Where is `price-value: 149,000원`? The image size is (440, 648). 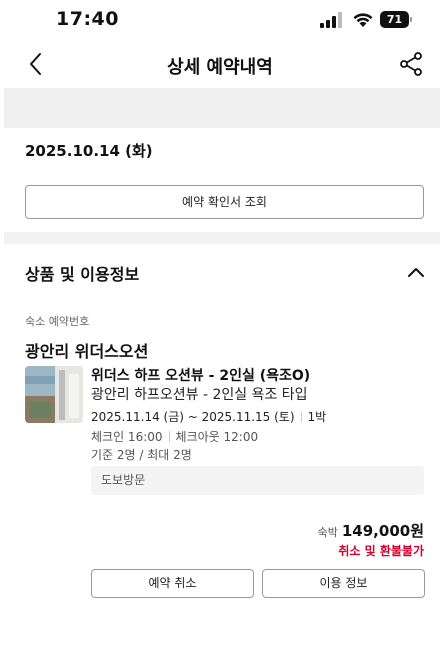
price-value: 149,000원 is located at coordinates (382, 531).